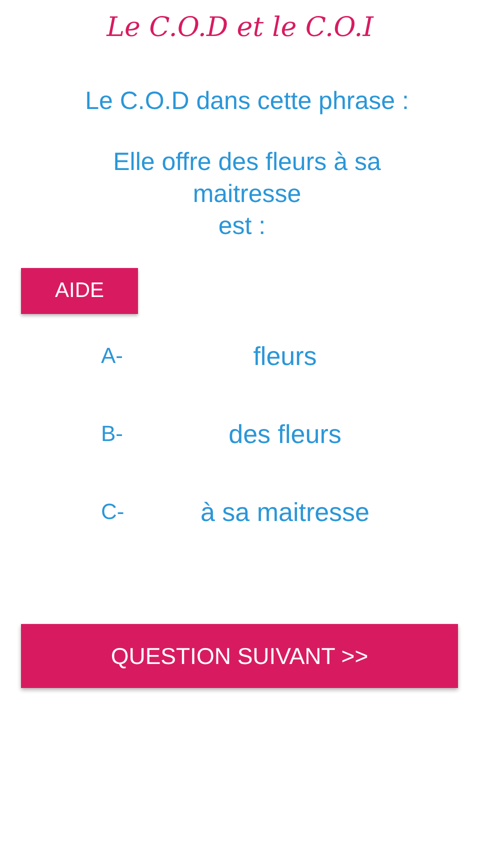  Describe the element at coordinates (285, 356) in the screenshot. I see `answer-option: fleurs` at that location.